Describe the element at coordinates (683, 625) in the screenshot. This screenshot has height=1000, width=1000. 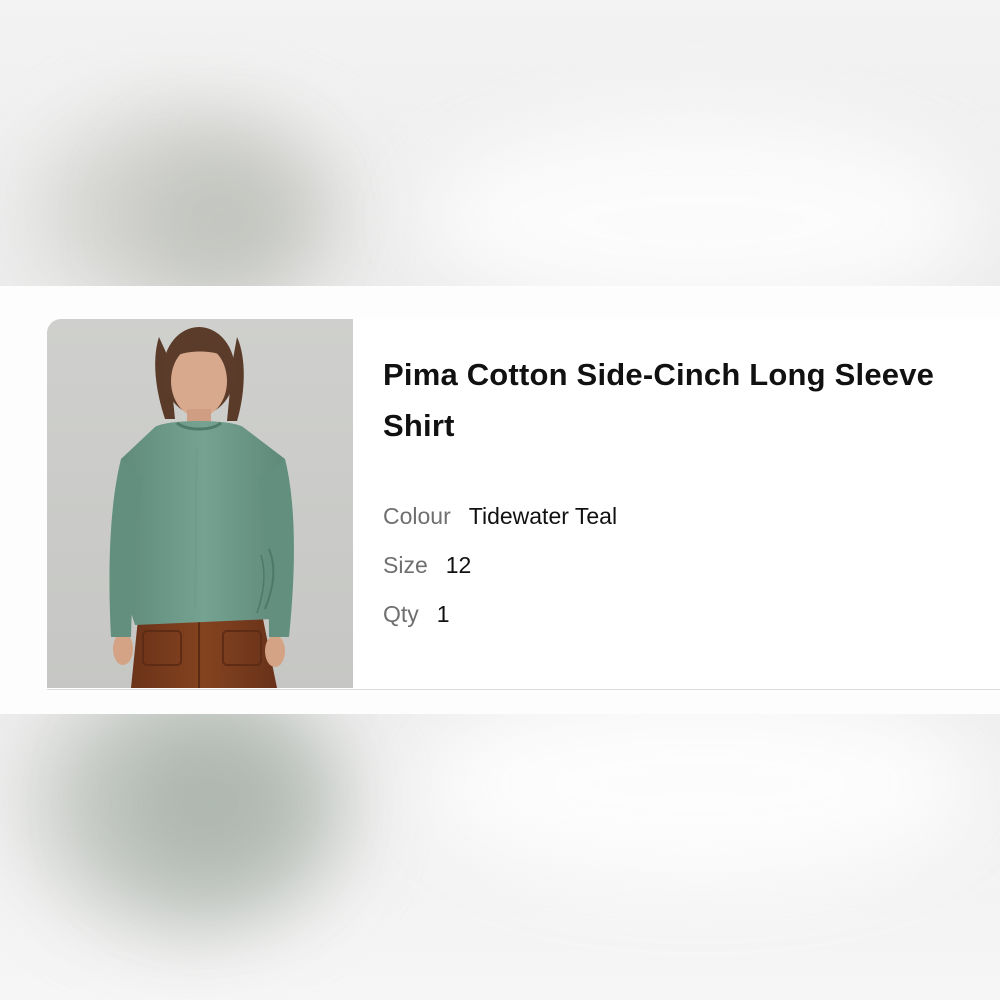
I see `attribute-row-qty: Qty 1` at that location.